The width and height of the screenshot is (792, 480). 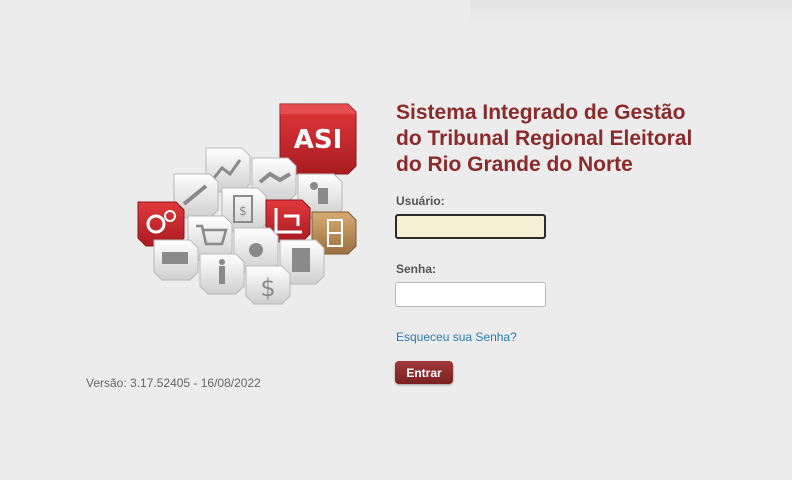 I want to click on page-title-line-1: Sistema Integrado de Gestão, so click(x=541, y=112).